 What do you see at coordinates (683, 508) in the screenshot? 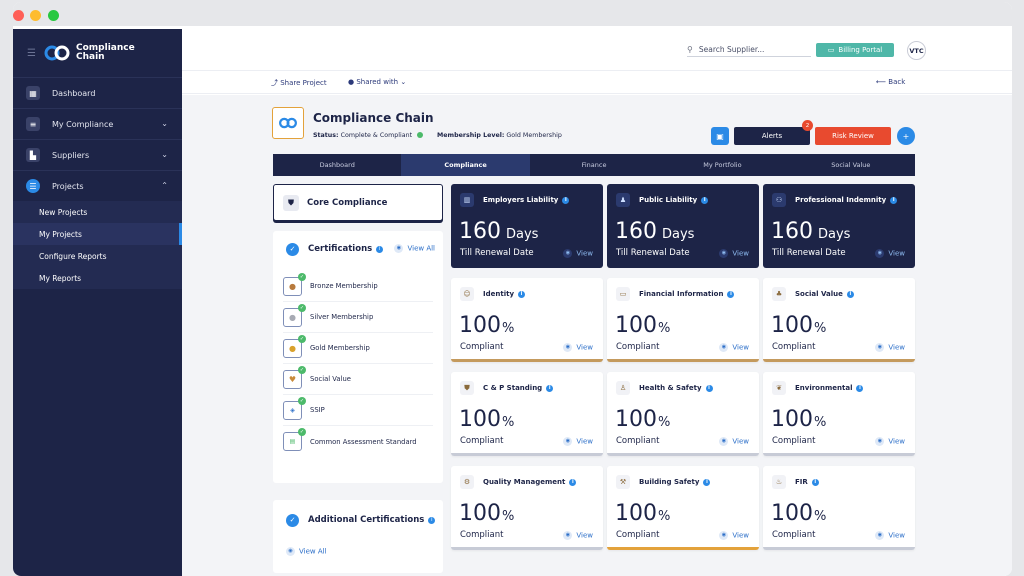
I see `compliance-card-building-safety: ⚒ Building Safety i 100% Compliant ◉ View` at bounding box center [683, 508].